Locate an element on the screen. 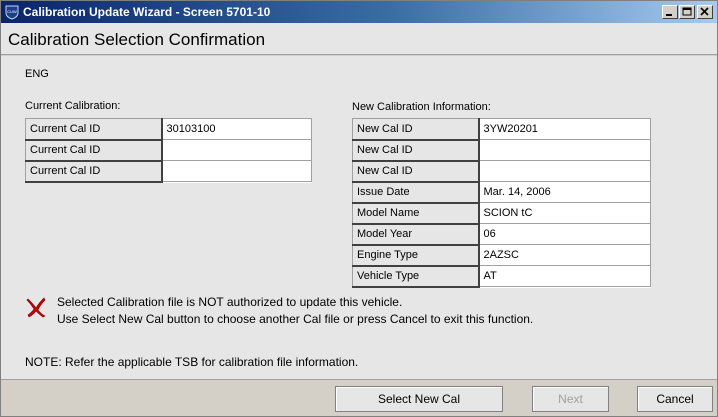  button-bar: Select New Cal Next Cancel is located at coordinates (359, 397).